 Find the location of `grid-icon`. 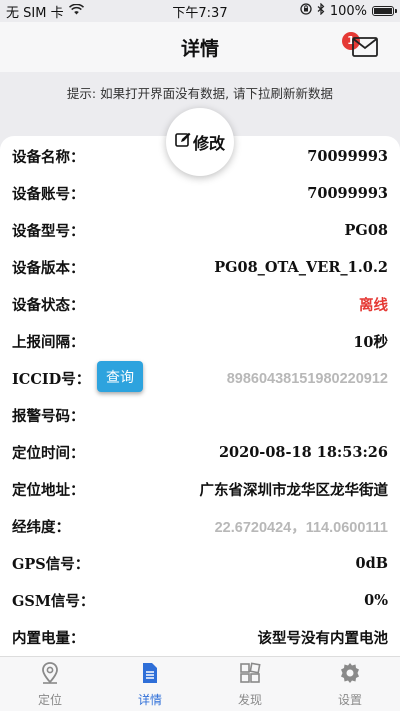

grid-icon is located at coordinates (250, 674).